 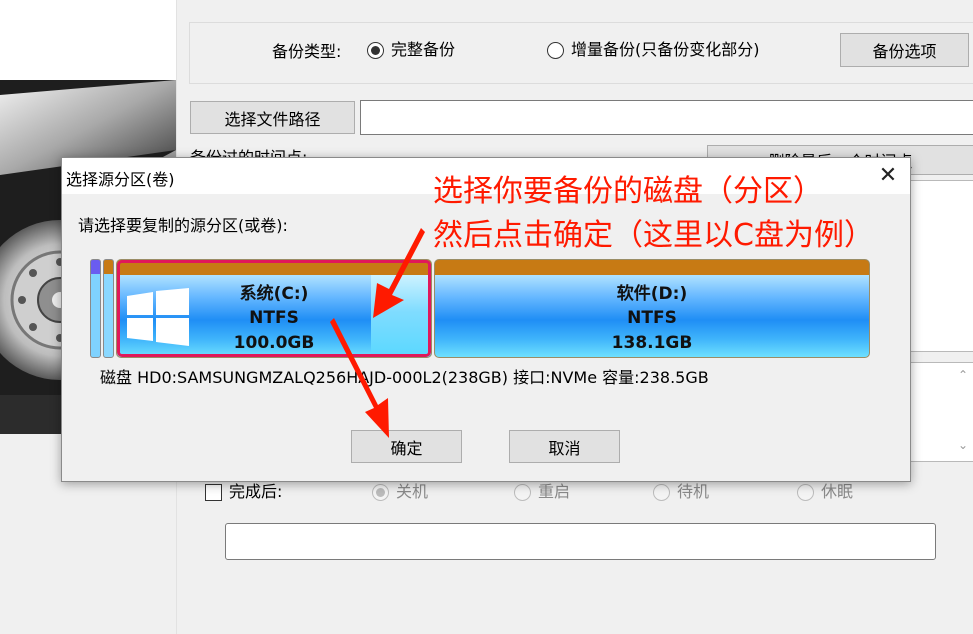 I want to click on radio-restart-label: 重启, so click(x=554, y=491).